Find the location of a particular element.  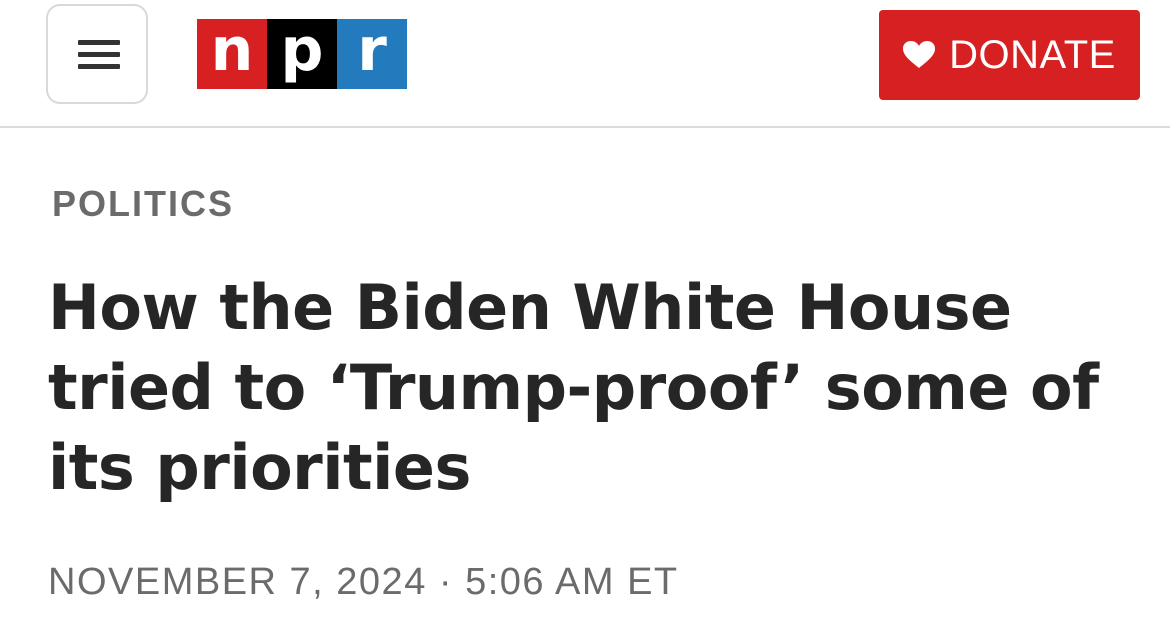

npr-logo: n p r is located at coordinates (302, 54).